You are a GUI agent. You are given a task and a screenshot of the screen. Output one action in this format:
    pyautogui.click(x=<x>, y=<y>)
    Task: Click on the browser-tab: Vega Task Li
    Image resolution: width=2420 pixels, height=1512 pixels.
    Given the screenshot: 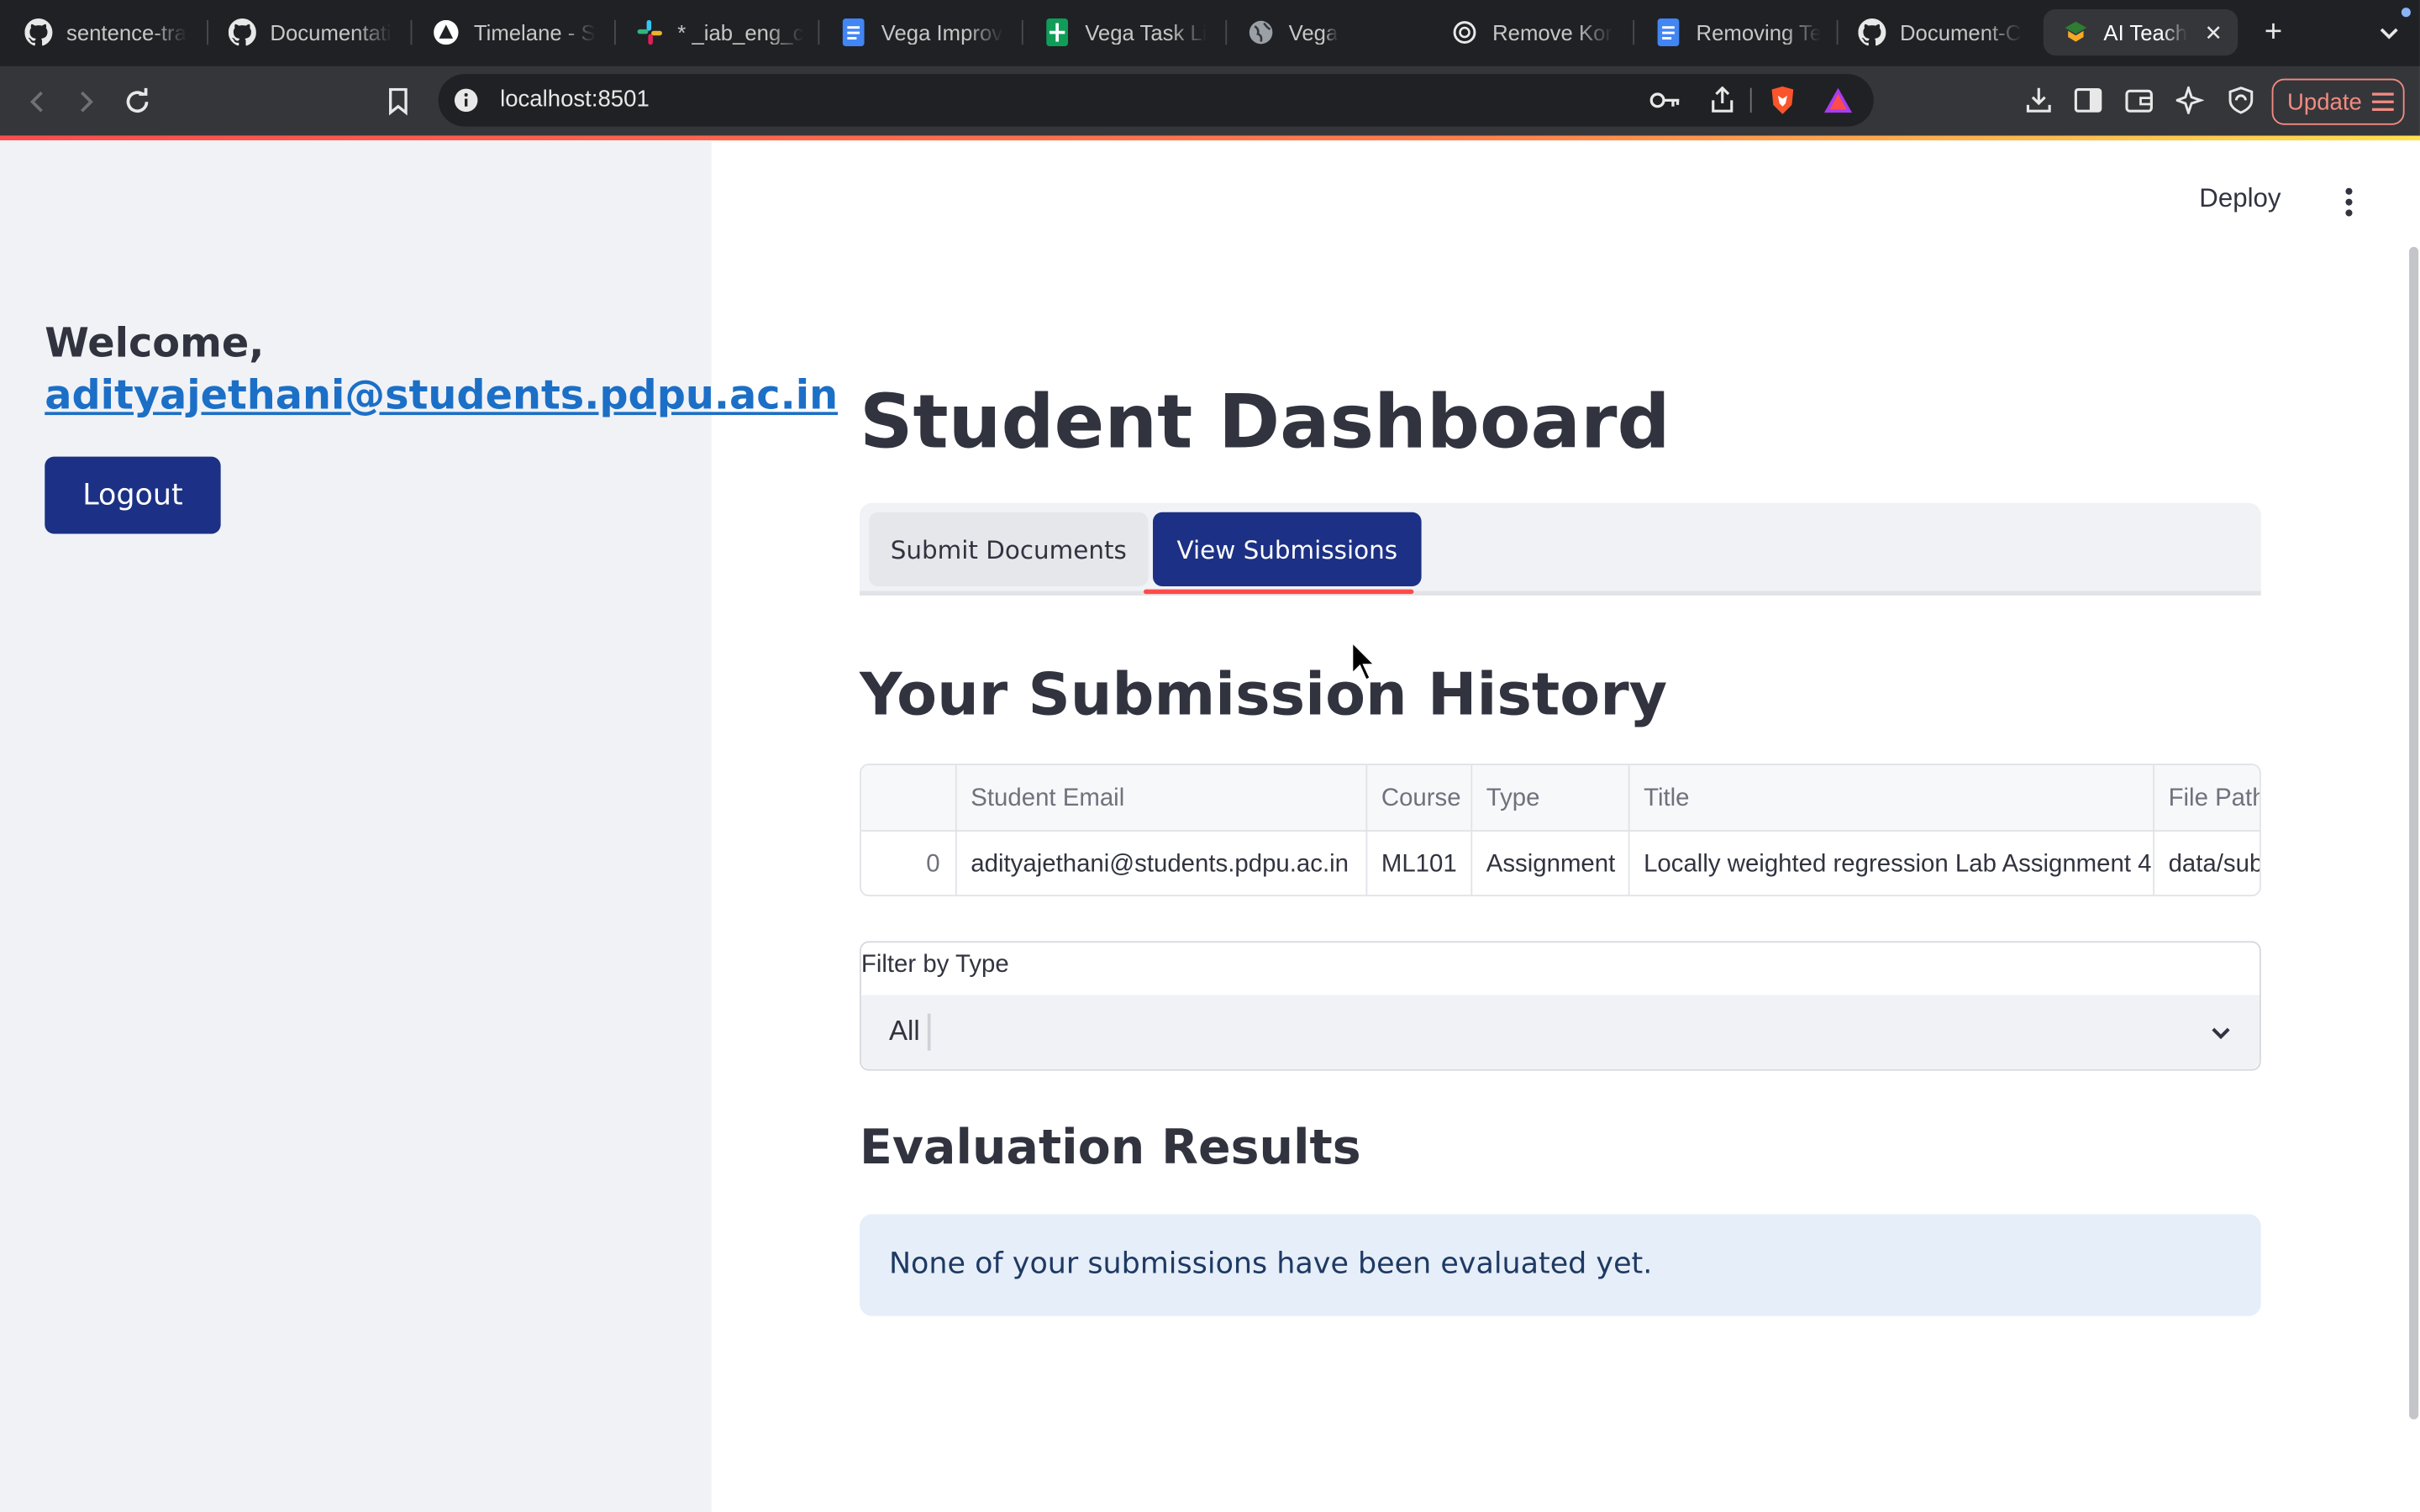 What is the action you would take?
    pyautogui.click(x=1128, y=32)
    